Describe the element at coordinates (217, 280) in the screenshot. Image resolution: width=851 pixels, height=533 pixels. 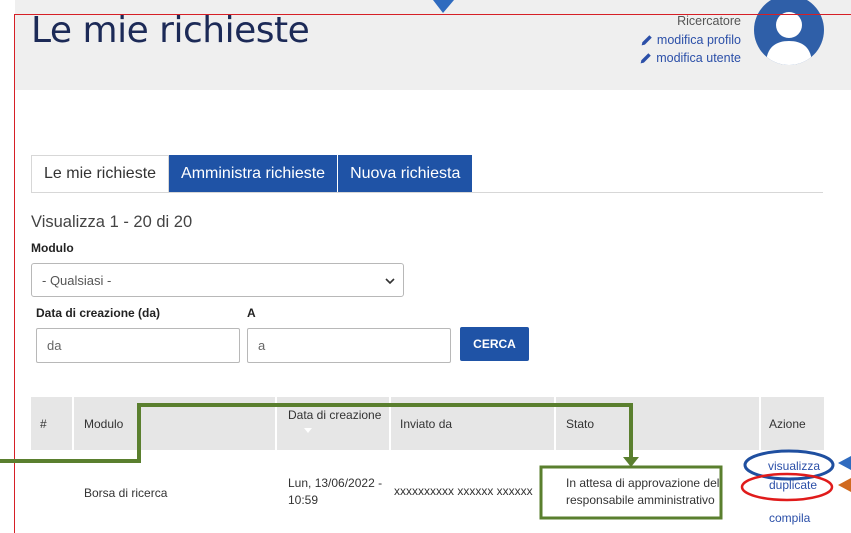
I see `modulo-select: - Qualsiasi -` at that location.